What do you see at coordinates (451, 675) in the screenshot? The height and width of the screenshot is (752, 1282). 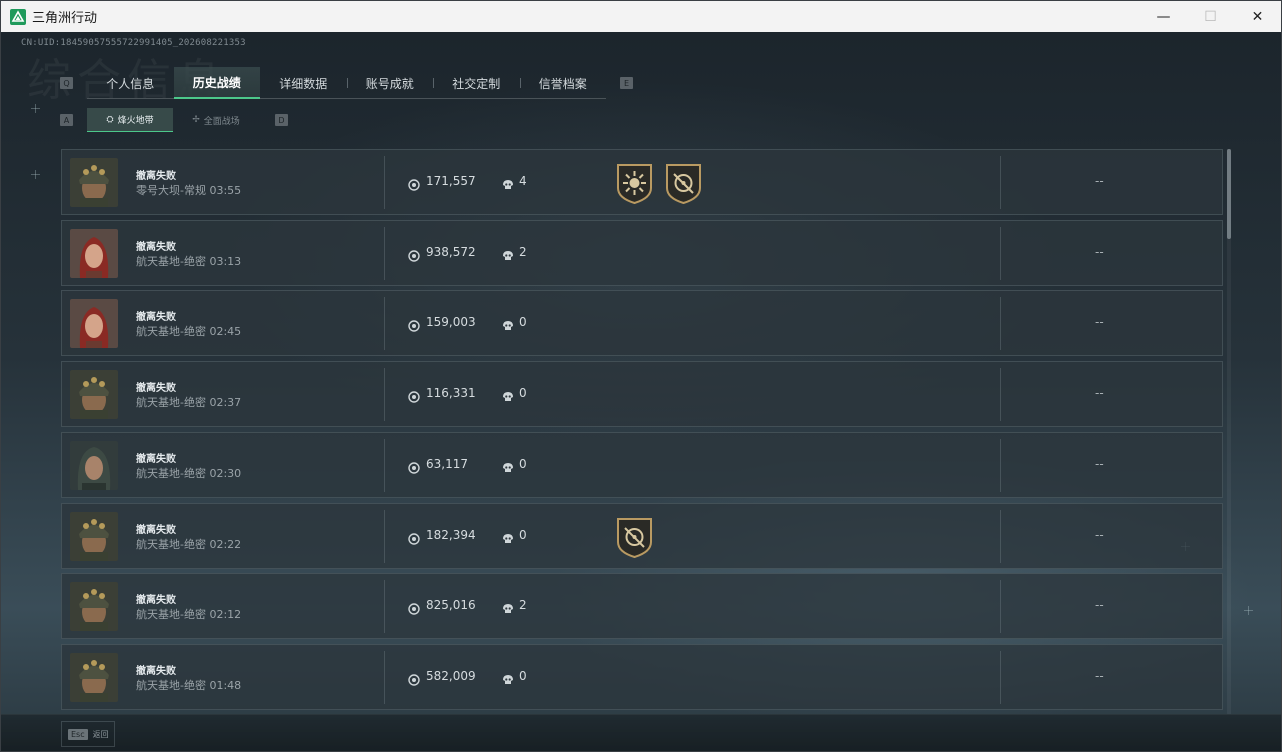 I see `loot-value: 582,009` at bounding box center [451, 675].